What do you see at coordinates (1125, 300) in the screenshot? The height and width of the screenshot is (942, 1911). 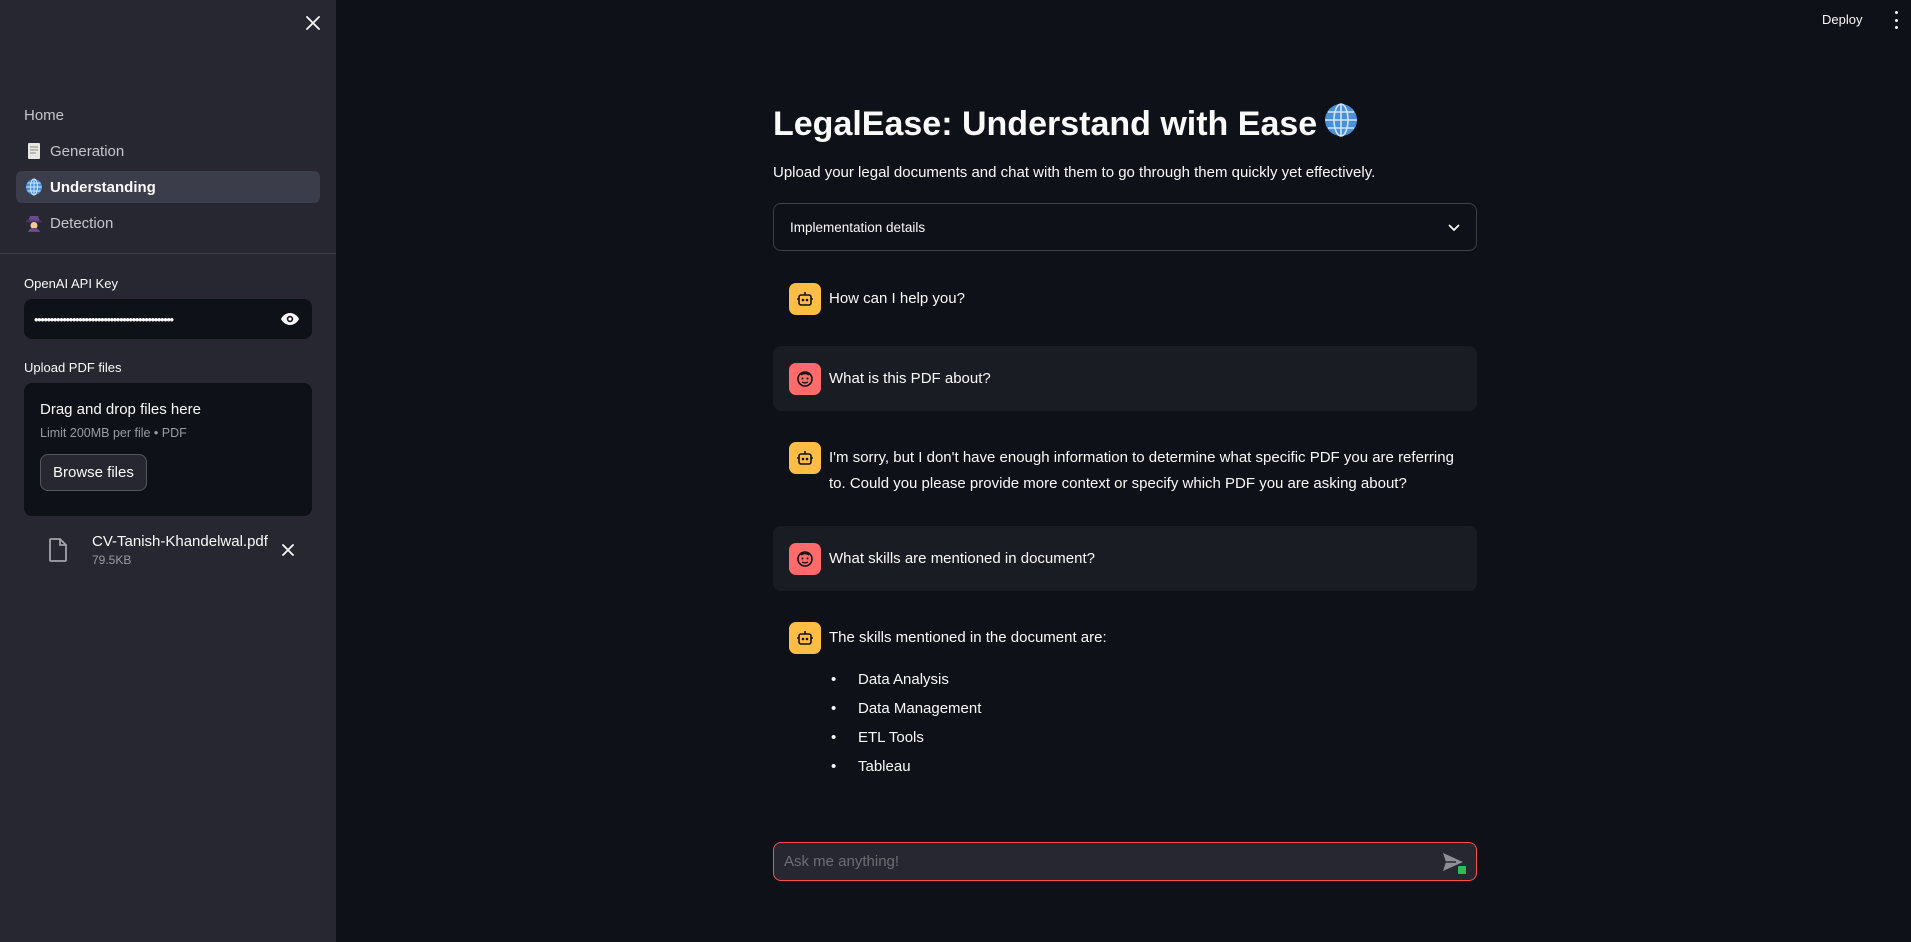 I see `chat-message-assistant: How can I help you?` at bounding box center [1125, 300].